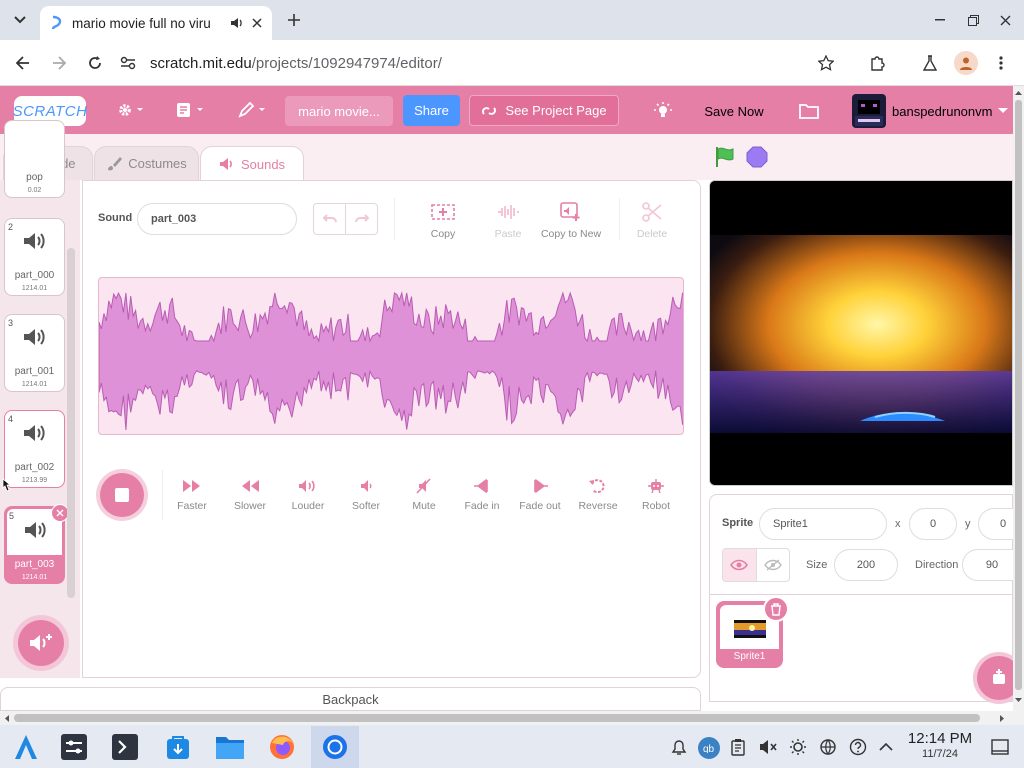 Image resolution: width=1024 pixels, height=768 pixels. What do you see at coordinates (858, 747) in the screenshot?
I see `help-tray-icon` at bounding box center [858, 747].